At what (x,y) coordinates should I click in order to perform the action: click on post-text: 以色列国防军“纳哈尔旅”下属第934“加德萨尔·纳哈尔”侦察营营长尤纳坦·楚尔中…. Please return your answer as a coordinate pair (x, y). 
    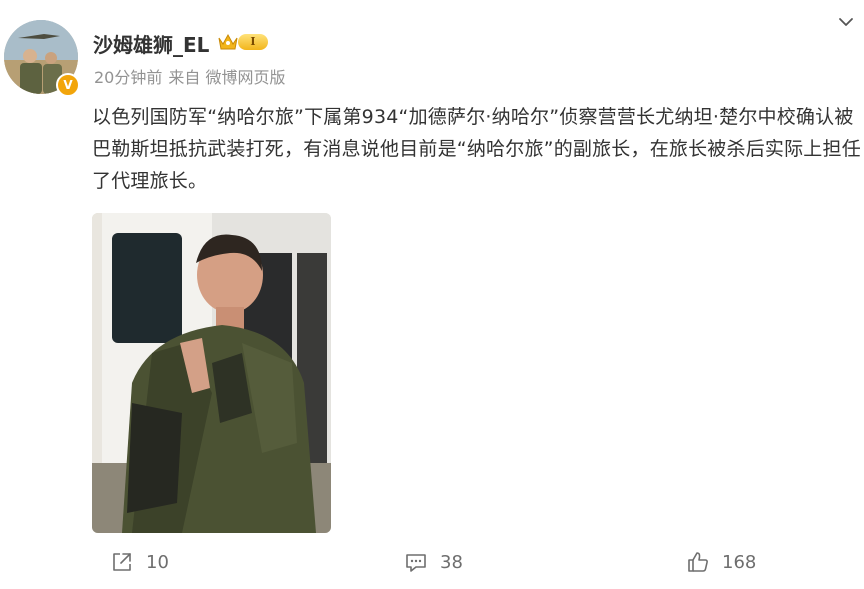
    Looking at the image, I should click on (476, 149).